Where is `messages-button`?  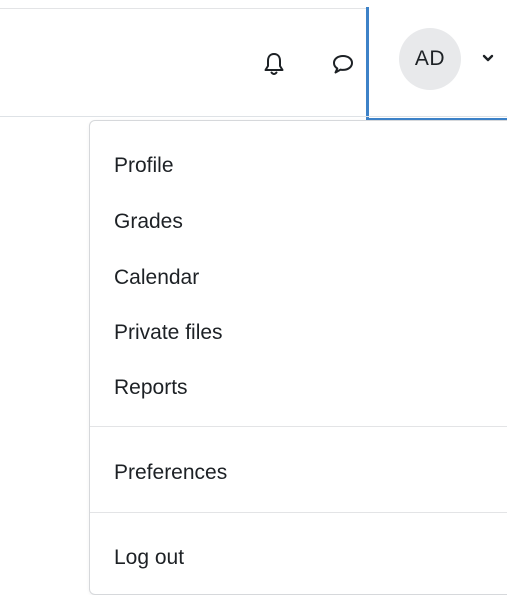
messages-button is located at coordinates (343, 64).